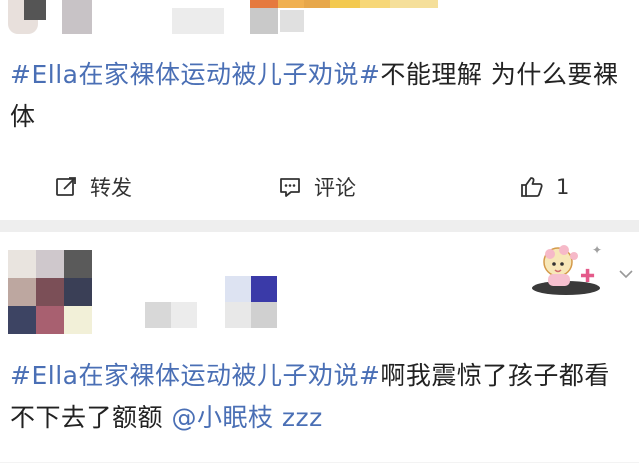  Describe the element at coordinates (111, 188) in the screenshot. I see `repost-label: 转发` at that location.